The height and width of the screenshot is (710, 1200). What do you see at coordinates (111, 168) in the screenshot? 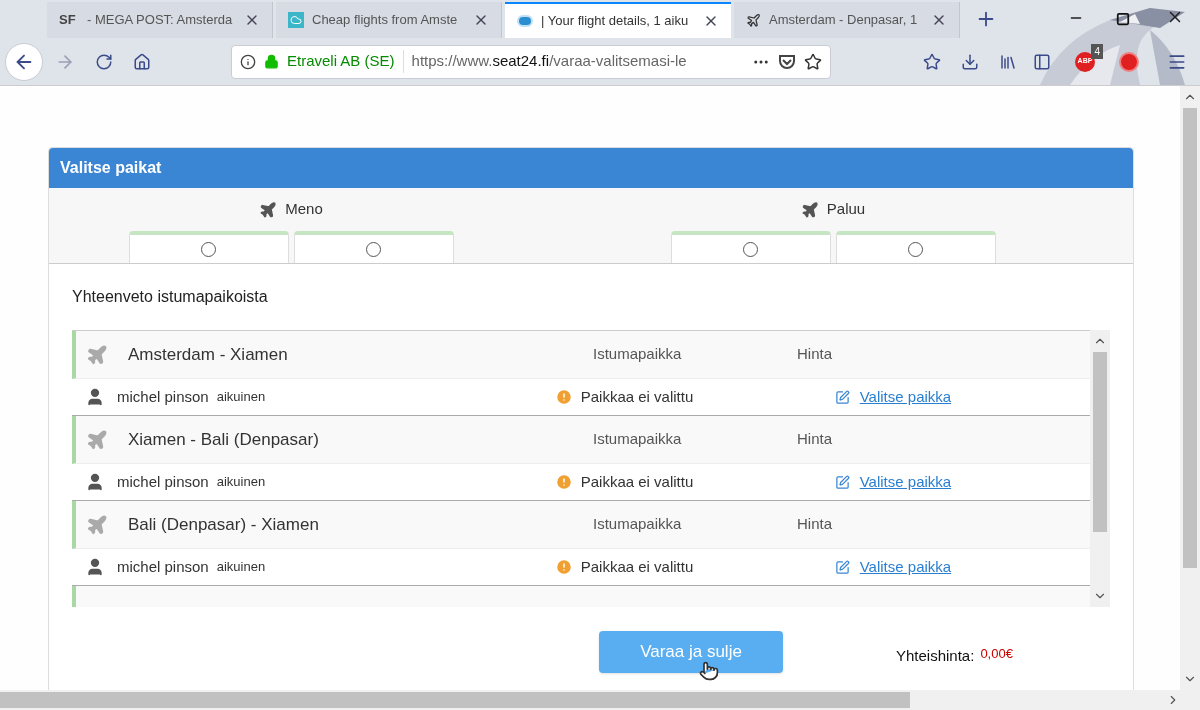
I see `modal-title: Valitse paikat` at bounding box center [111, 168].